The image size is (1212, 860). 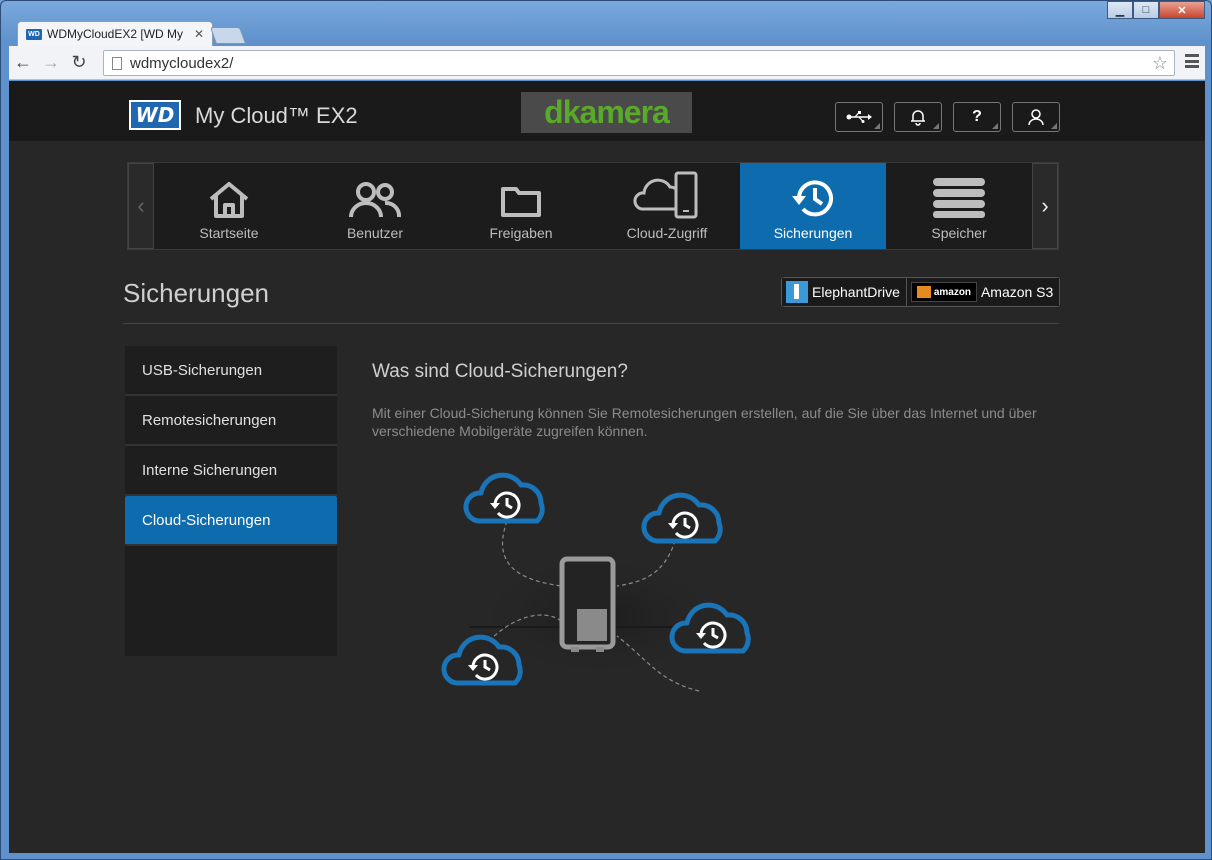 What do you see at coordinates (231, 471) in the screenshot?
I see `sidebar-item-internal-backups: Interne Sicherungen` at bounding box center [231, 471].